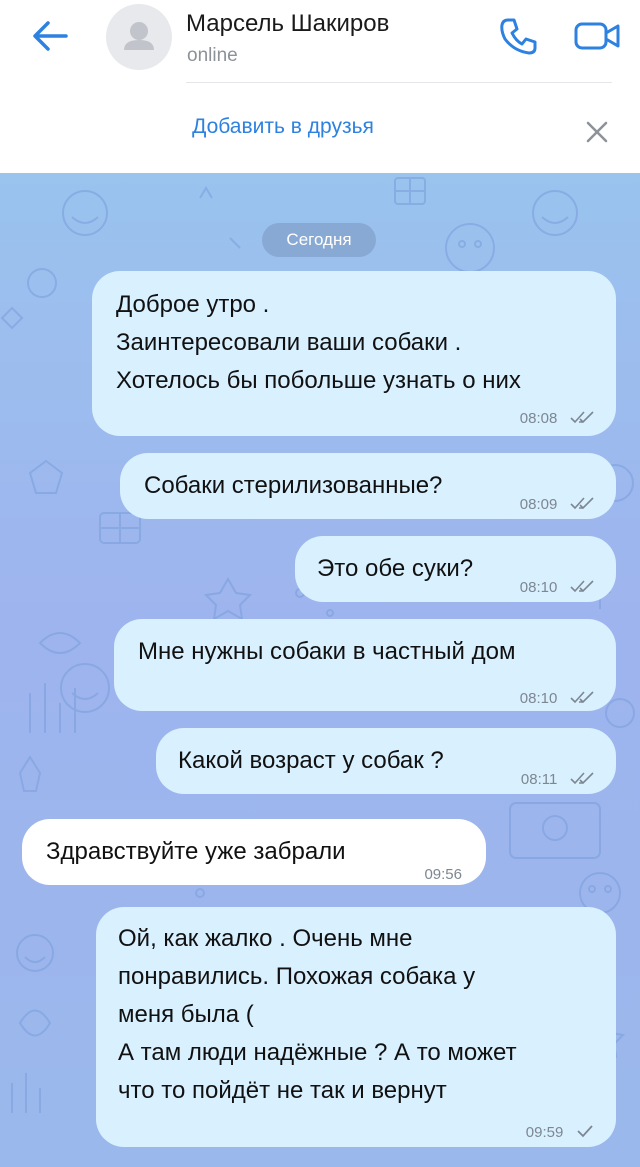  Describe the element at coordinates (265, 938) in the screenshot. I see `message-text-line: Ой, как жалко . Очень мне` at that location.